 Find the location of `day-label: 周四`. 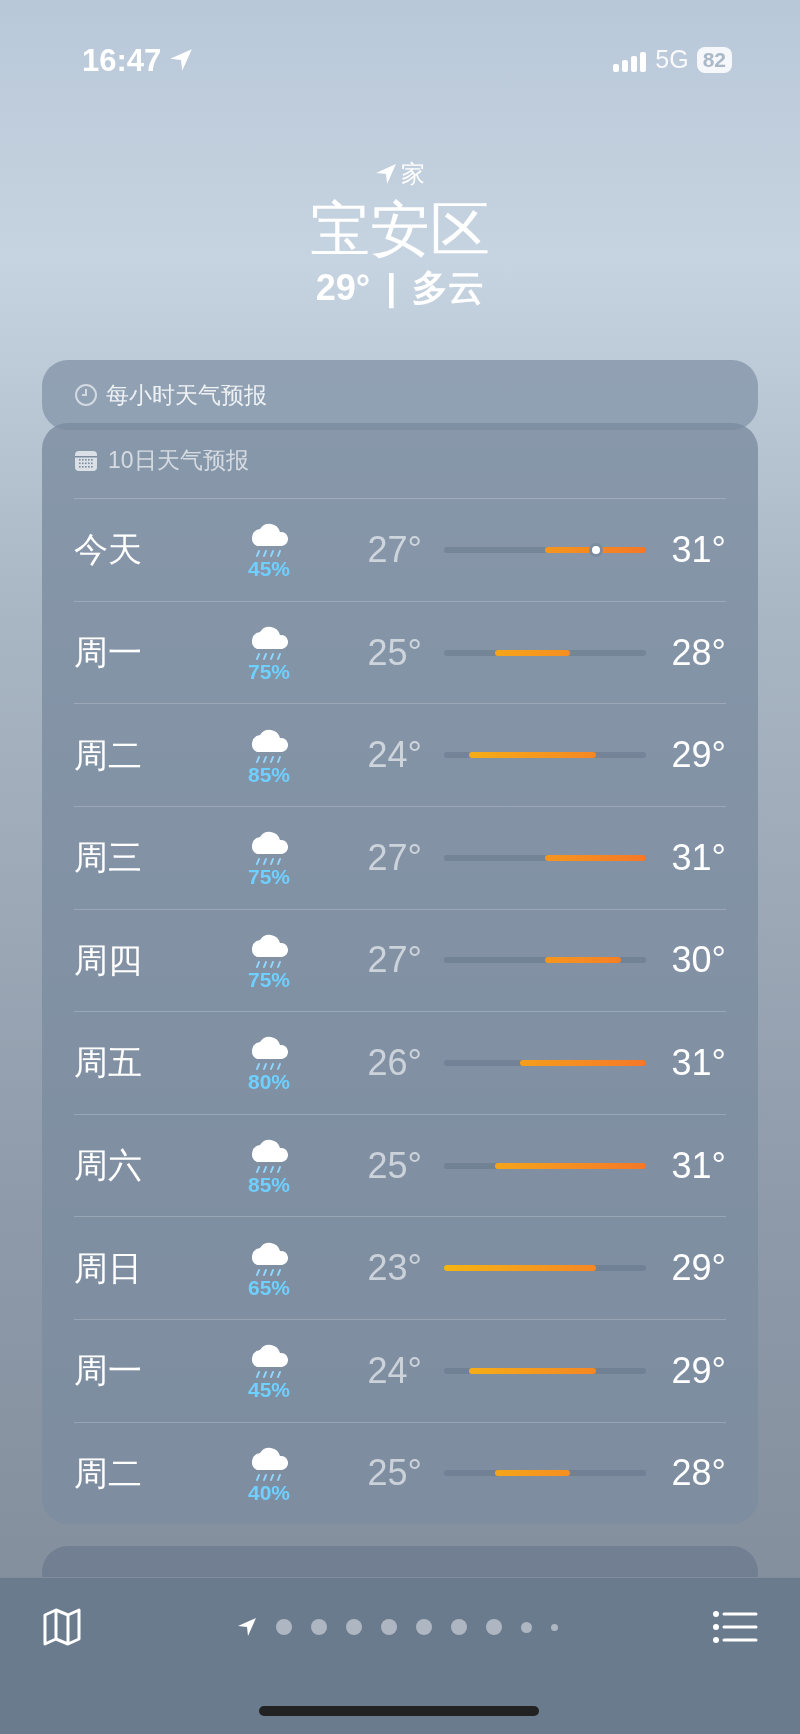

day-label: 周四 is located at coordinates (108, 960).